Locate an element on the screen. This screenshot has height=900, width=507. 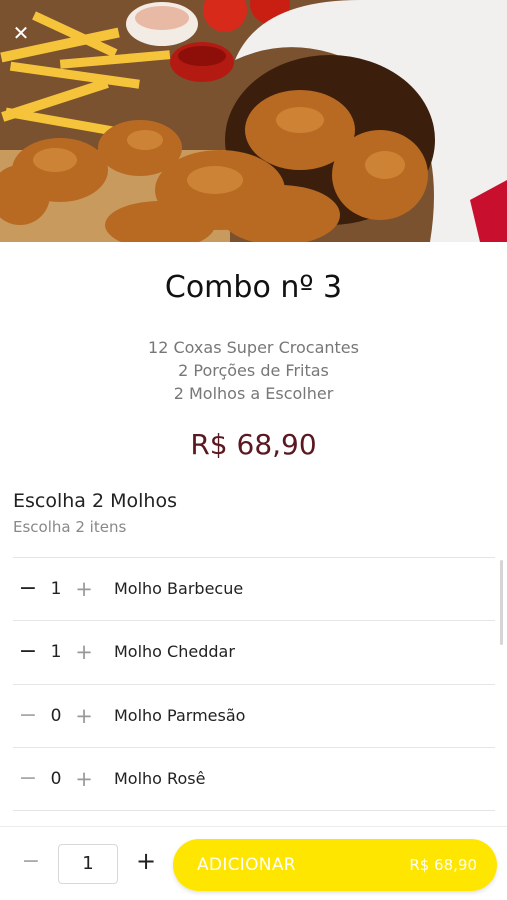
footer-bar: − 1 + ADICIONAR R$ 68,90 is located at coordinates (253, 863).